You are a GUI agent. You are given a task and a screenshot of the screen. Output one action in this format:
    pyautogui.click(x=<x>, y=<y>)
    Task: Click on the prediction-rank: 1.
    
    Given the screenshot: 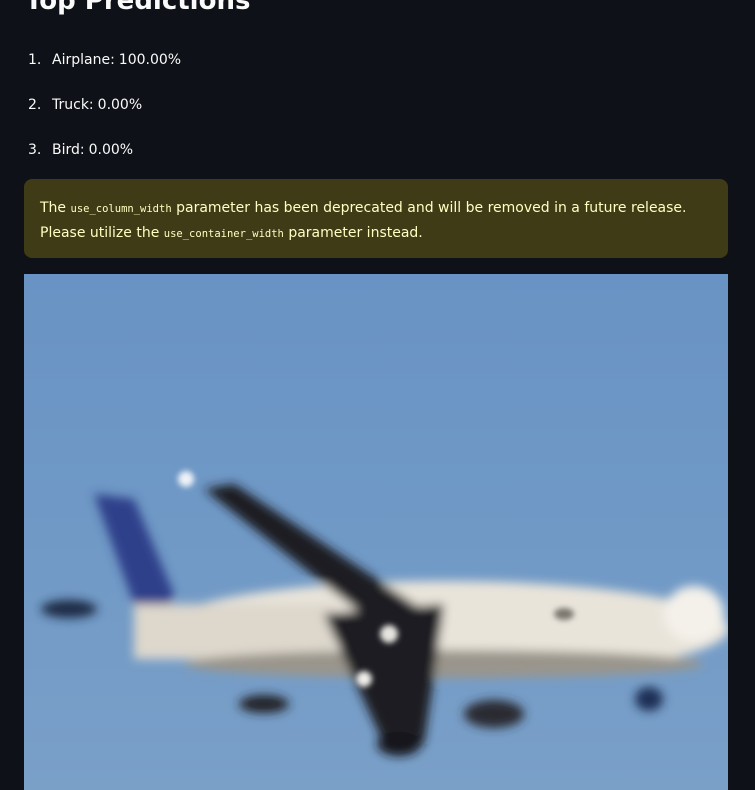 What is the action you would take?
    pyautogui.click(x=35, y=60)
    